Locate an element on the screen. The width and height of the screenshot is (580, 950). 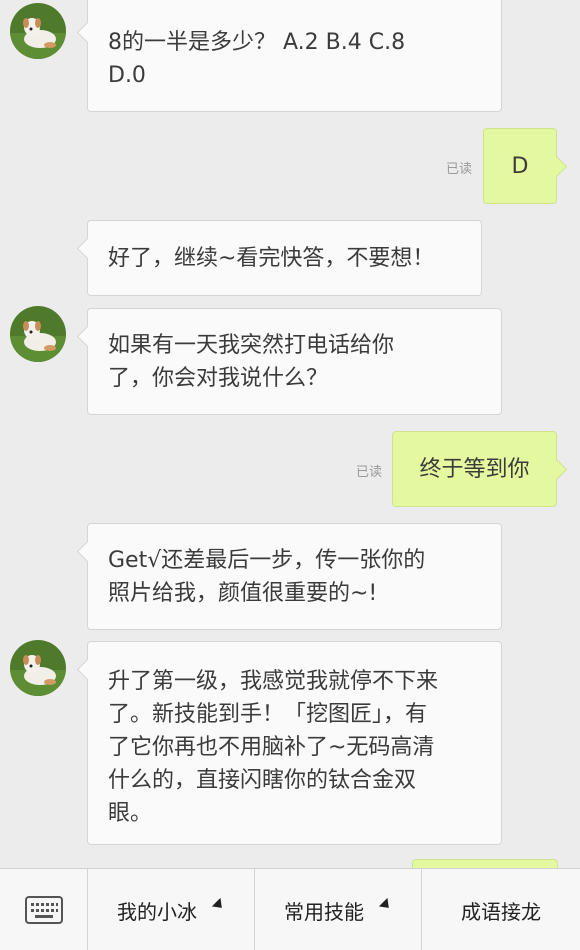
message-text: 如果有一天我突然打电话给你 了，你会对我说什么？ is located at coordinates (251, 362).